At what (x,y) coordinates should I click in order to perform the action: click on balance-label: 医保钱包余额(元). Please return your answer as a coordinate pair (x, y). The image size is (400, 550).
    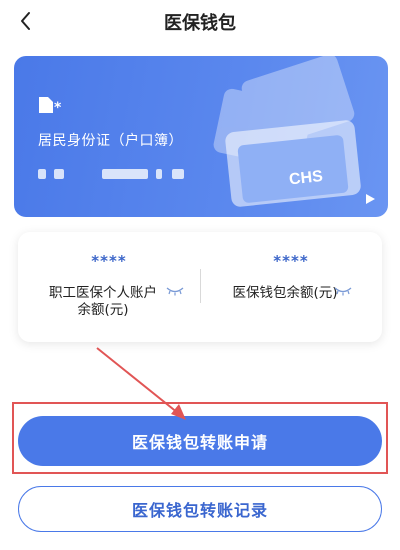
    Looking at the image, I should click on (285, 293).